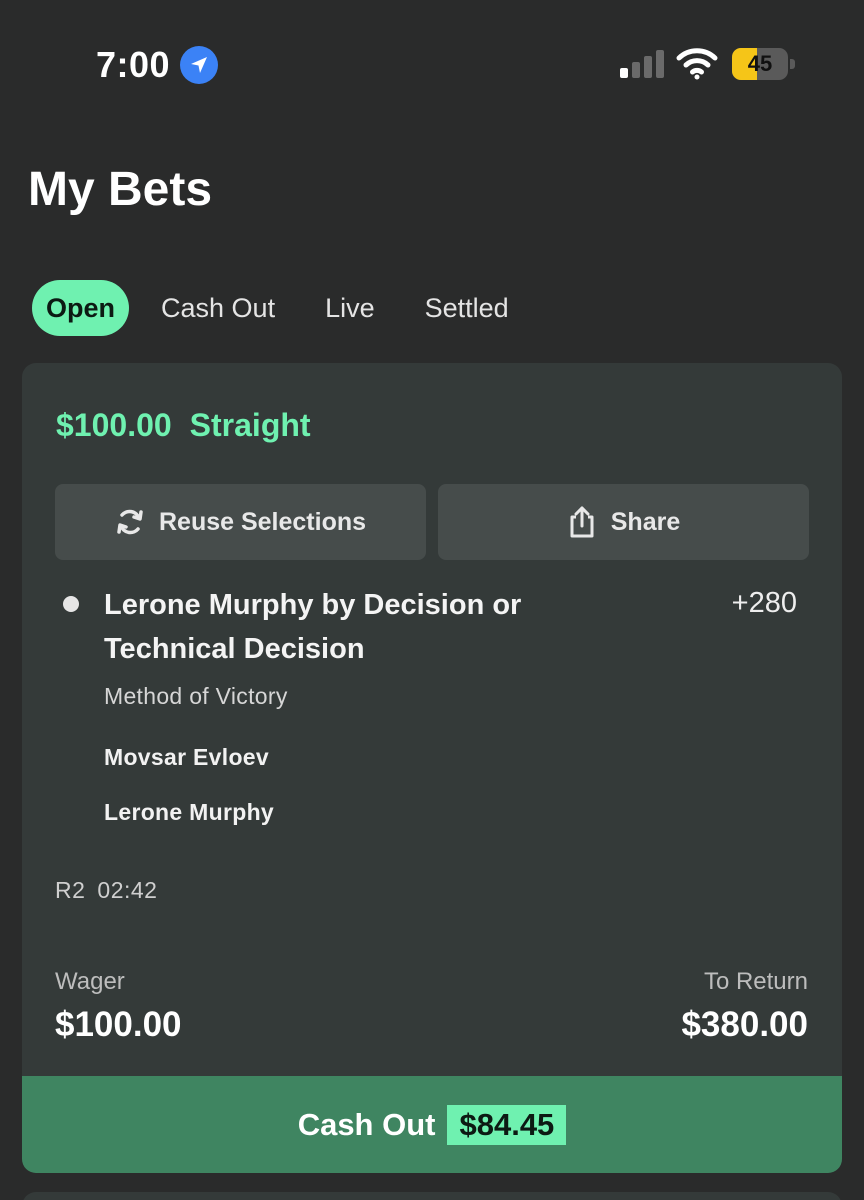 Image resolution: width=864 pixels, height=1200 pixels. Describe the element at coordinates (90, 981) in the screenshot. I see `wager-label: Wager` at that location.